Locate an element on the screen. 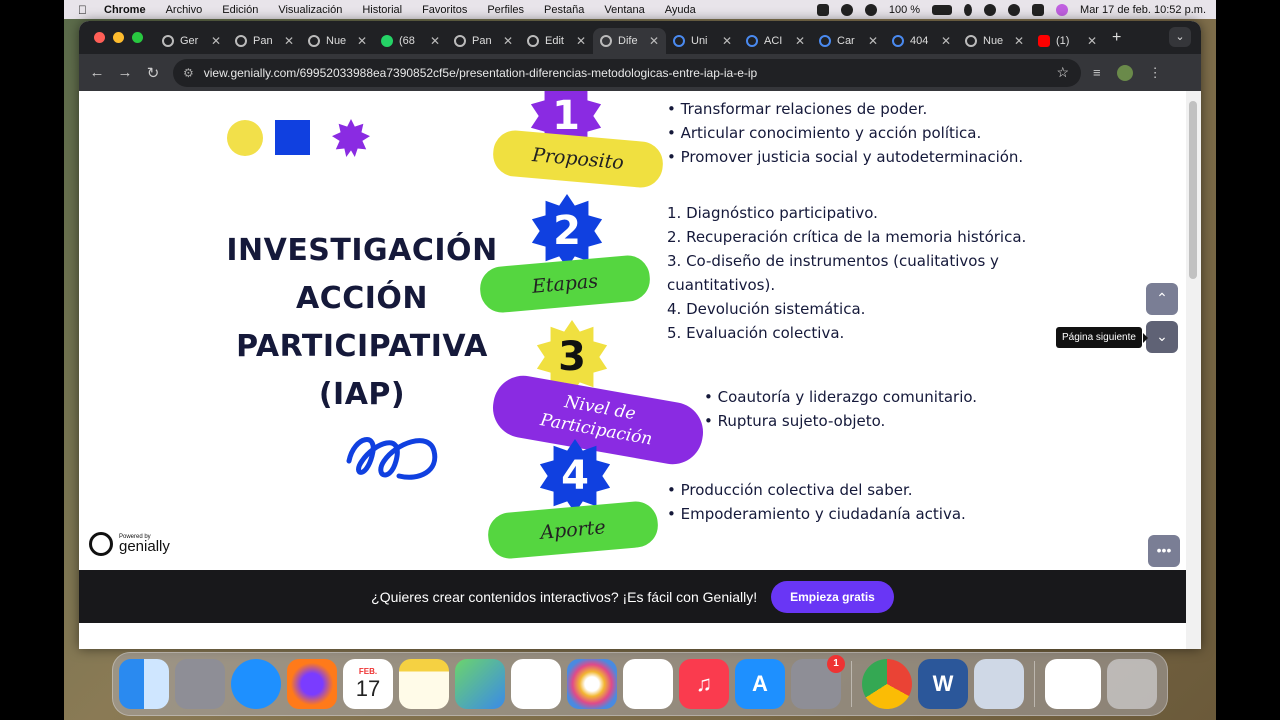 The image size is (1280, 720). menu-archivo: Archivo is located at coordinates (184, 10).